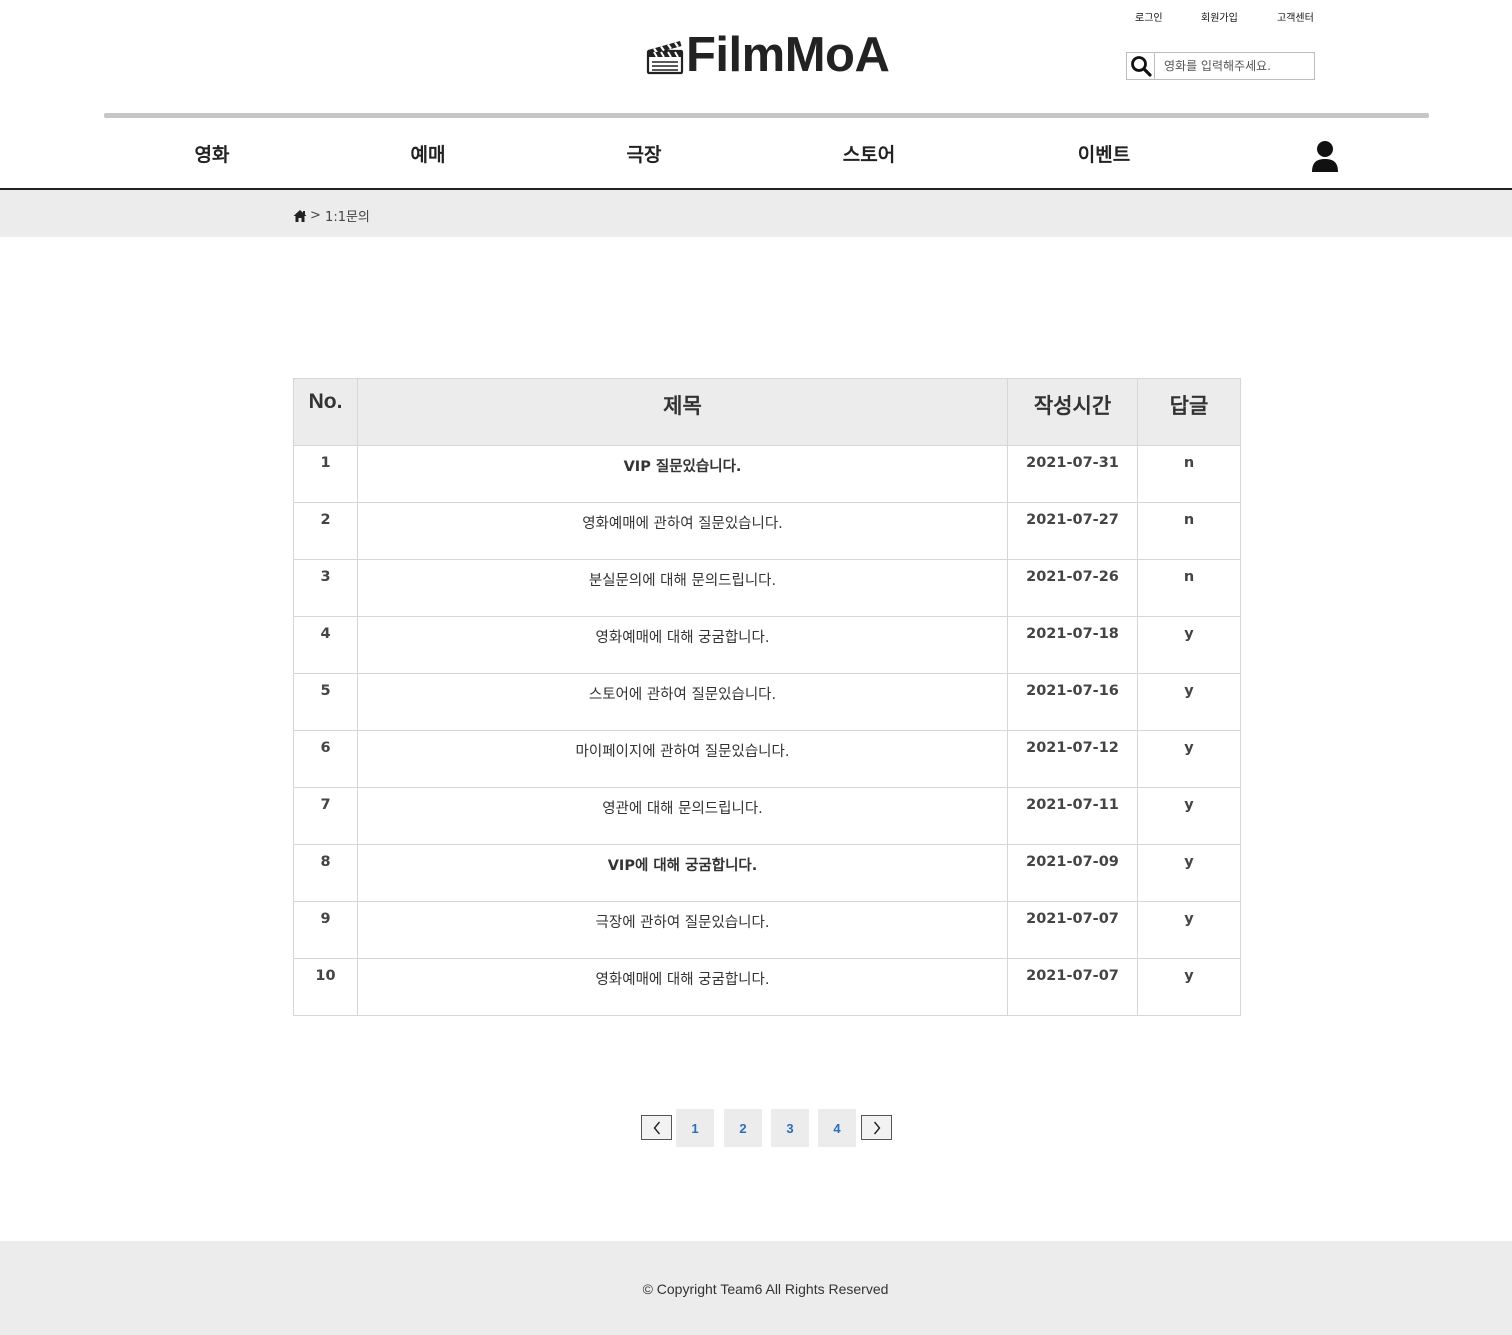 Image resolution: width=1512 pixels, height=1335 pixels. I want to click on row-date: 2021-07-26, so click(1072, 588).